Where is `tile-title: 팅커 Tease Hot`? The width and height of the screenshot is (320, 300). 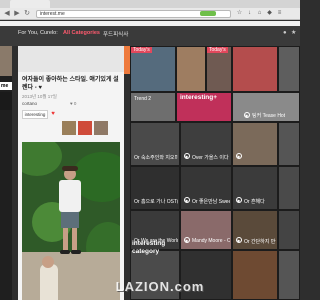
tile-title: 팅커 Tease Hot is located at coordinates (269, 116).